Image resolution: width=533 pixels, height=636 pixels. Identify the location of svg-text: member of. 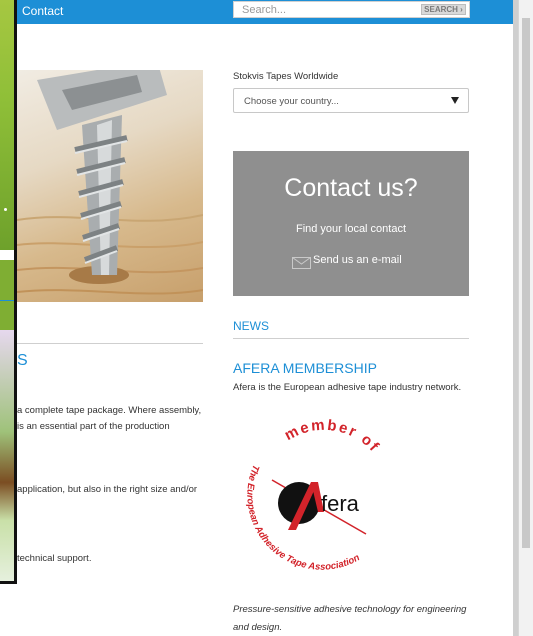
(332, 436).